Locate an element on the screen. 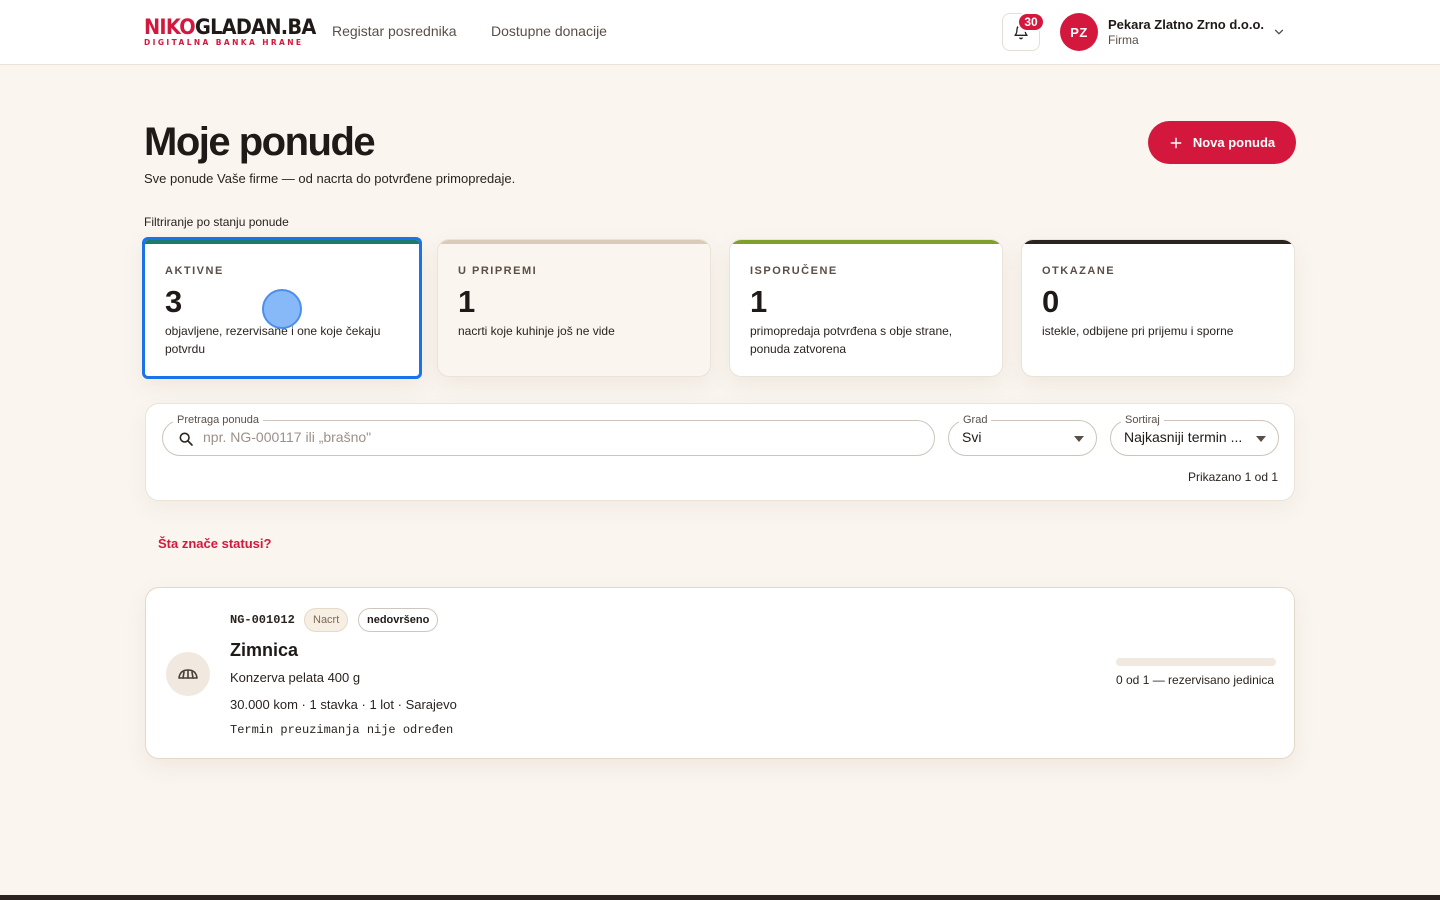 The image size is (1440, 900). offer-product: Konzerva pelata 400 g is located at coordinates (295, 677).